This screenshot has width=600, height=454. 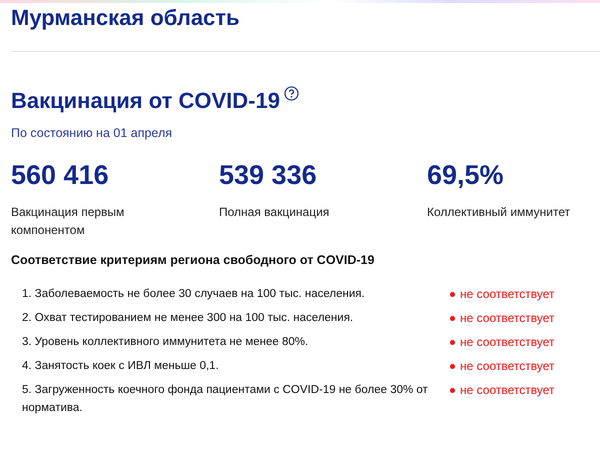 I want to click on region-title: Мурманская область, so click(x=126, y=17).